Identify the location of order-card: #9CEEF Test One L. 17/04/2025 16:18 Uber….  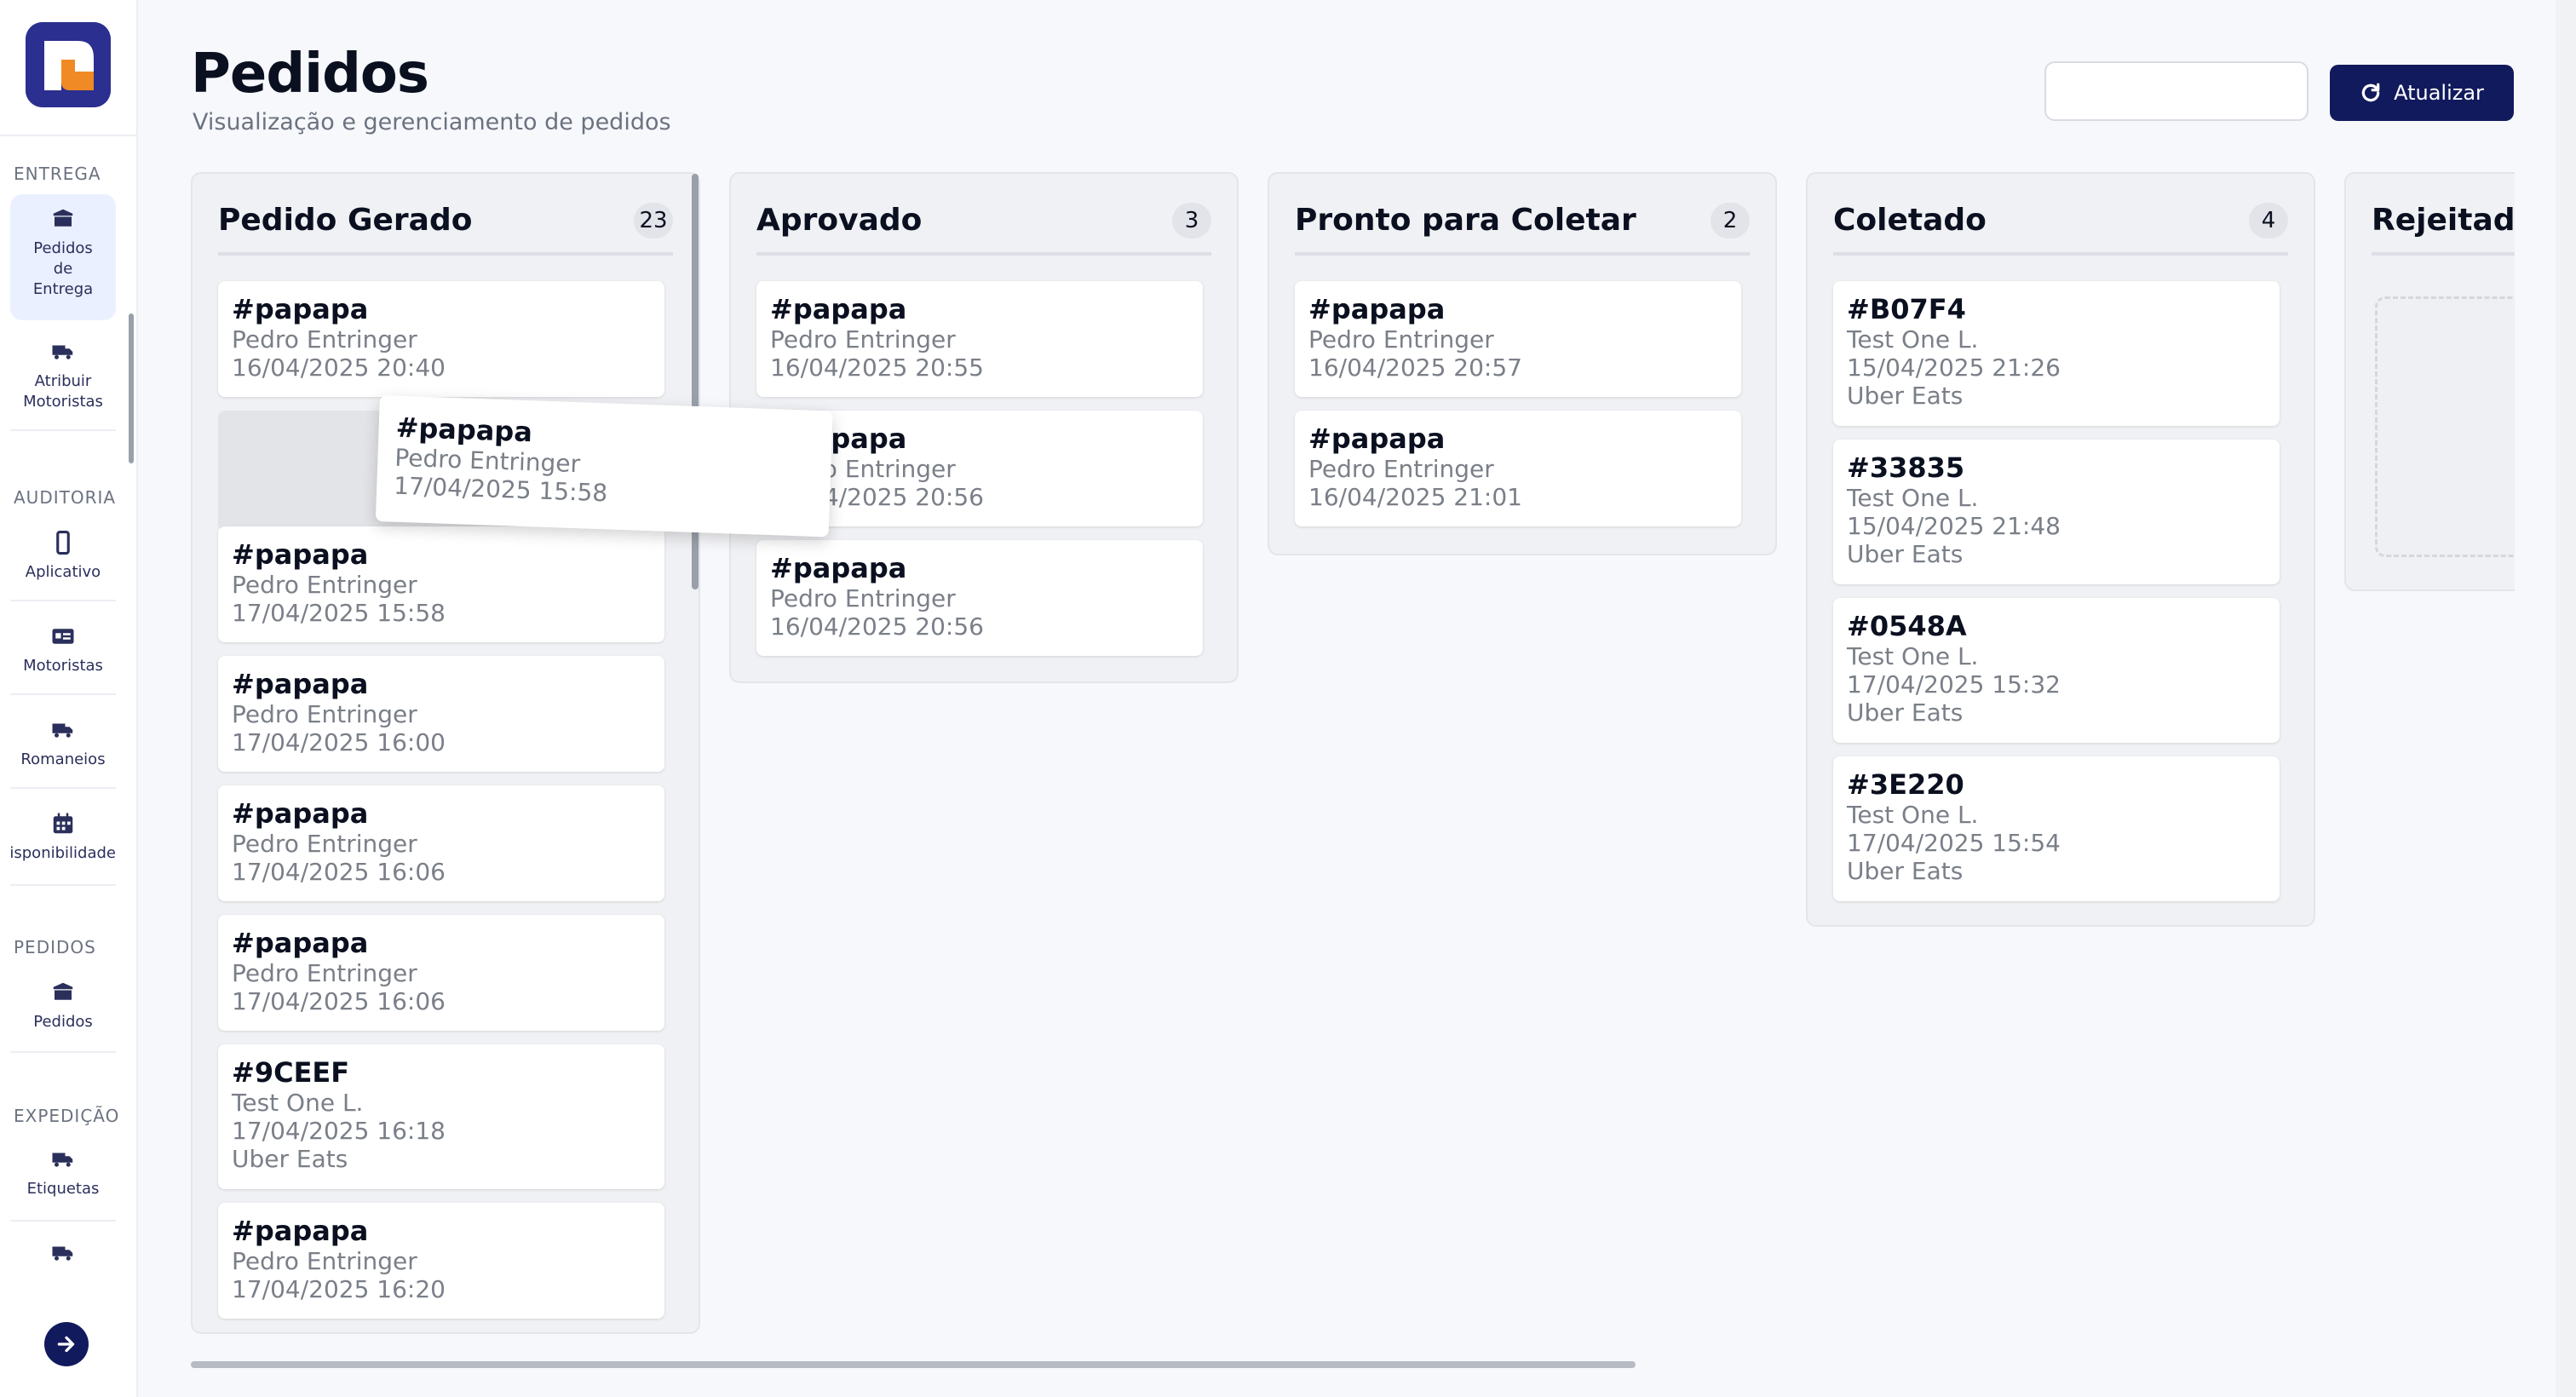
(441, 1116).